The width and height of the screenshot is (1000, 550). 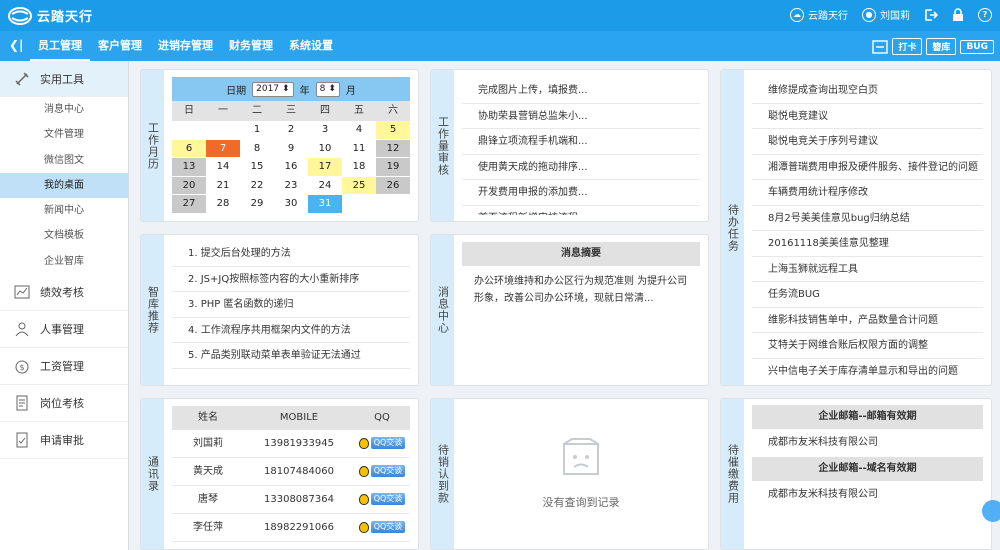 I want to click on list-item: 湘潭普瑞费用申报及硬件服务、接件登记的问题, so click(x=867, y=167).